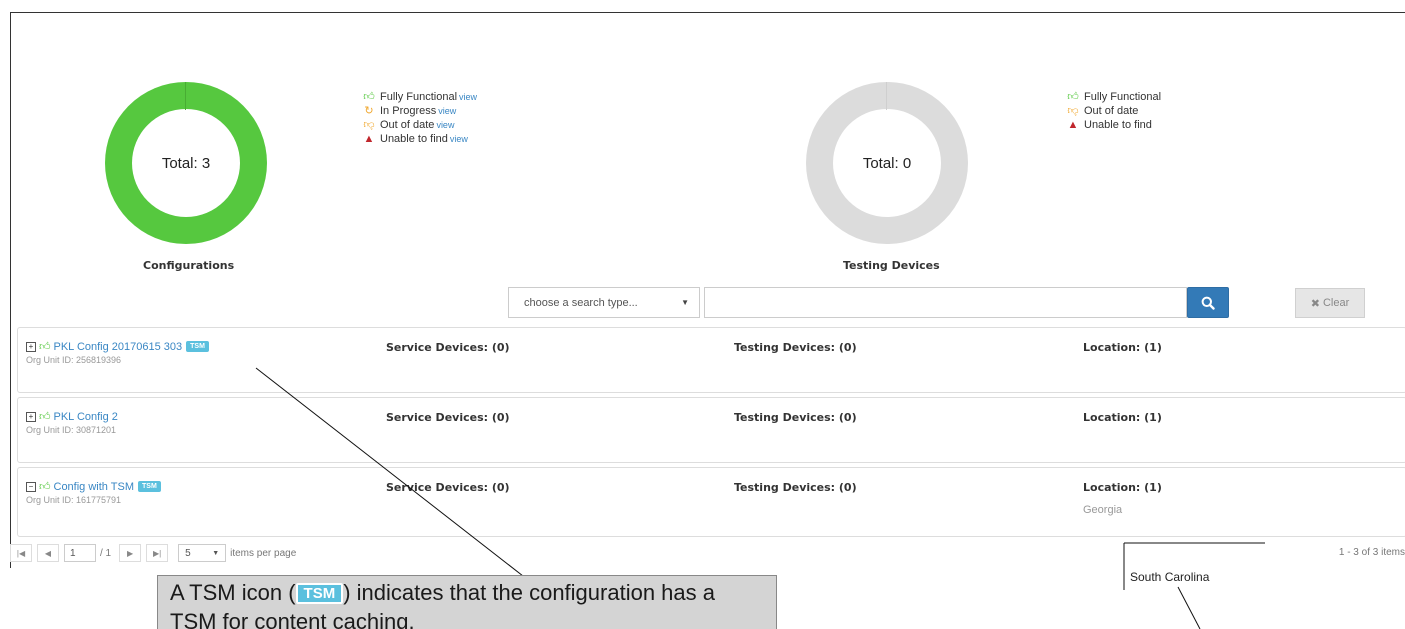  Describe the element at coordinates (1189, 607) in the screenshot. I see `location-callout-leader` at that location.